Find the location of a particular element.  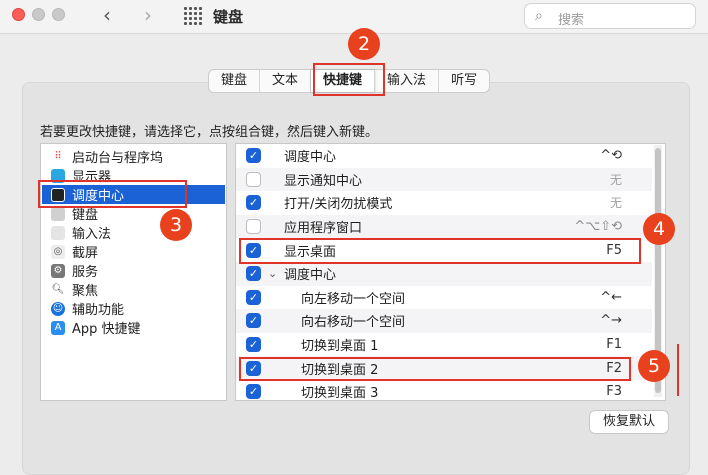

restore-defaults-button: 恢复默认 is located at coordinates (629, 422).